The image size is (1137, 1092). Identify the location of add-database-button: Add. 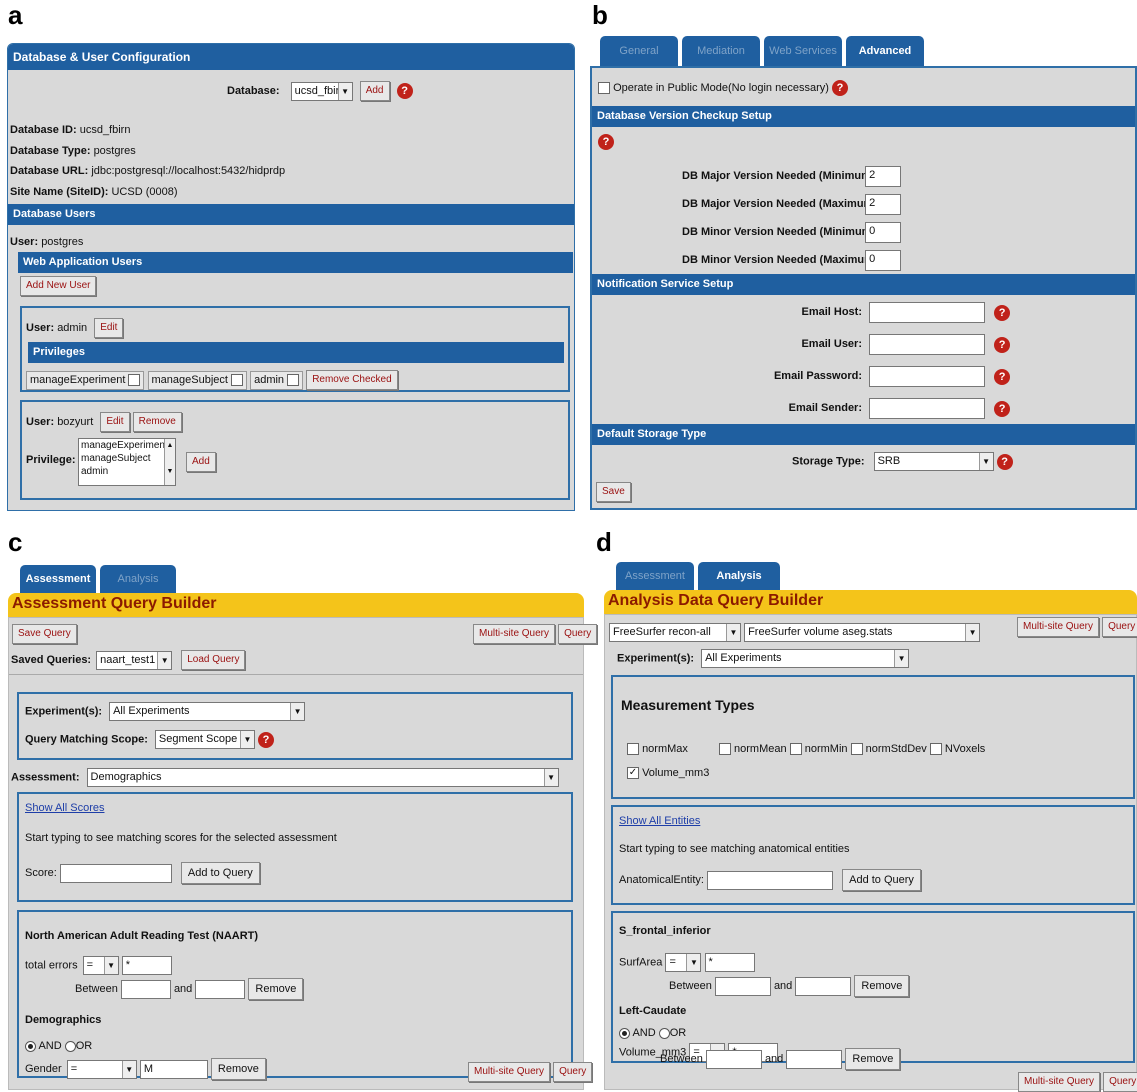
(374, 91).